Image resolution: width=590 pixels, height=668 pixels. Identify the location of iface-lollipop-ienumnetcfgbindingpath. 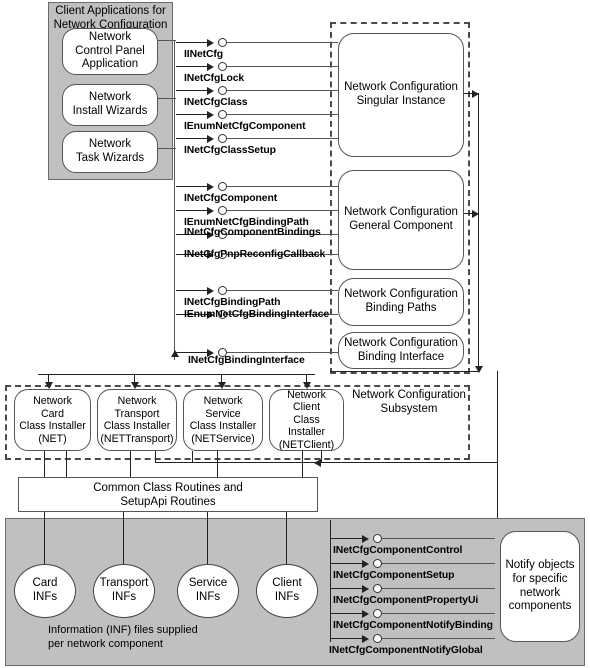
(222, 210).